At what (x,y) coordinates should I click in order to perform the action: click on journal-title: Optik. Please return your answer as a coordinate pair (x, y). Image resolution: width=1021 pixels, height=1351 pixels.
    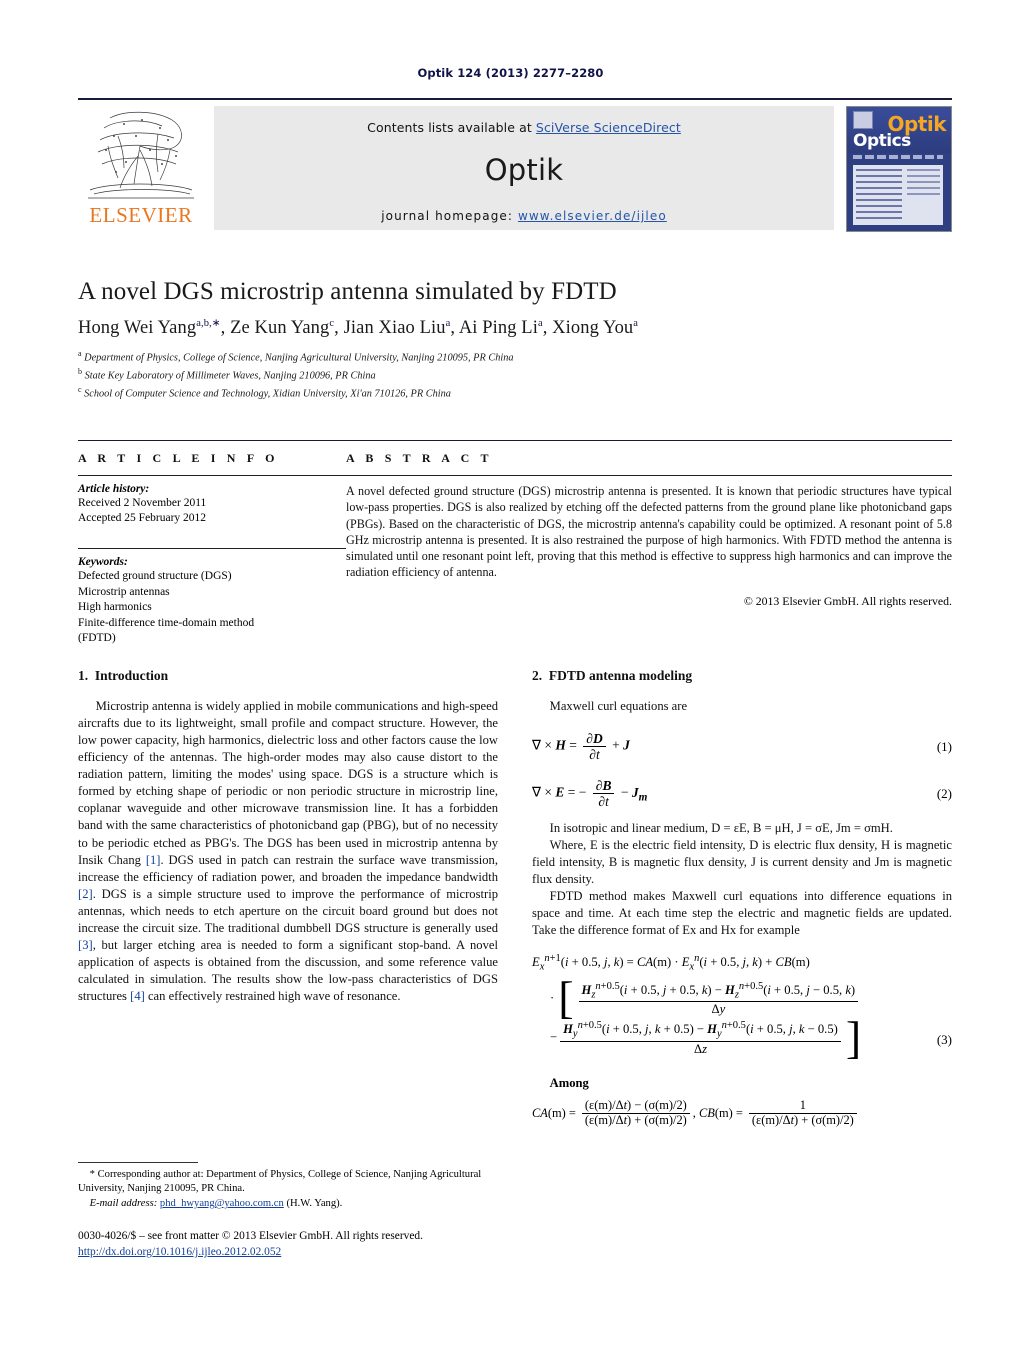
    Looking at the image, I should click on (524, 170).